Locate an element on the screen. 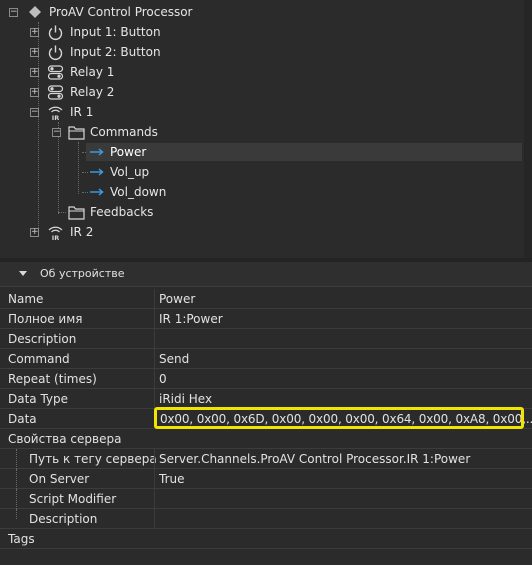 The image size is (532, 565). selected-row-highlight is located at coordinates (304, 152).